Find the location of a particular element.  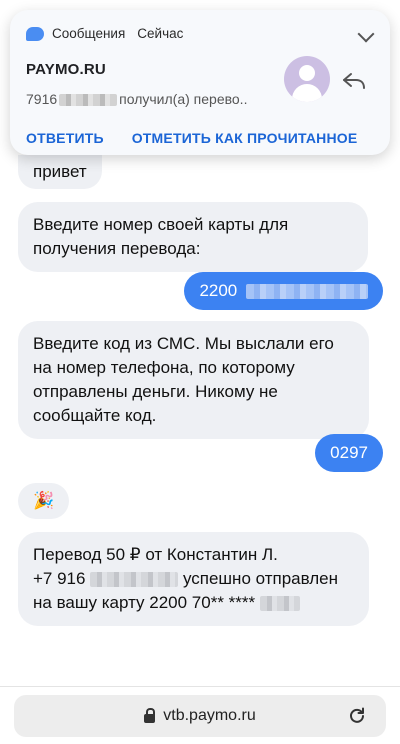

redacted-card-number is located at coordinates (307, 292).